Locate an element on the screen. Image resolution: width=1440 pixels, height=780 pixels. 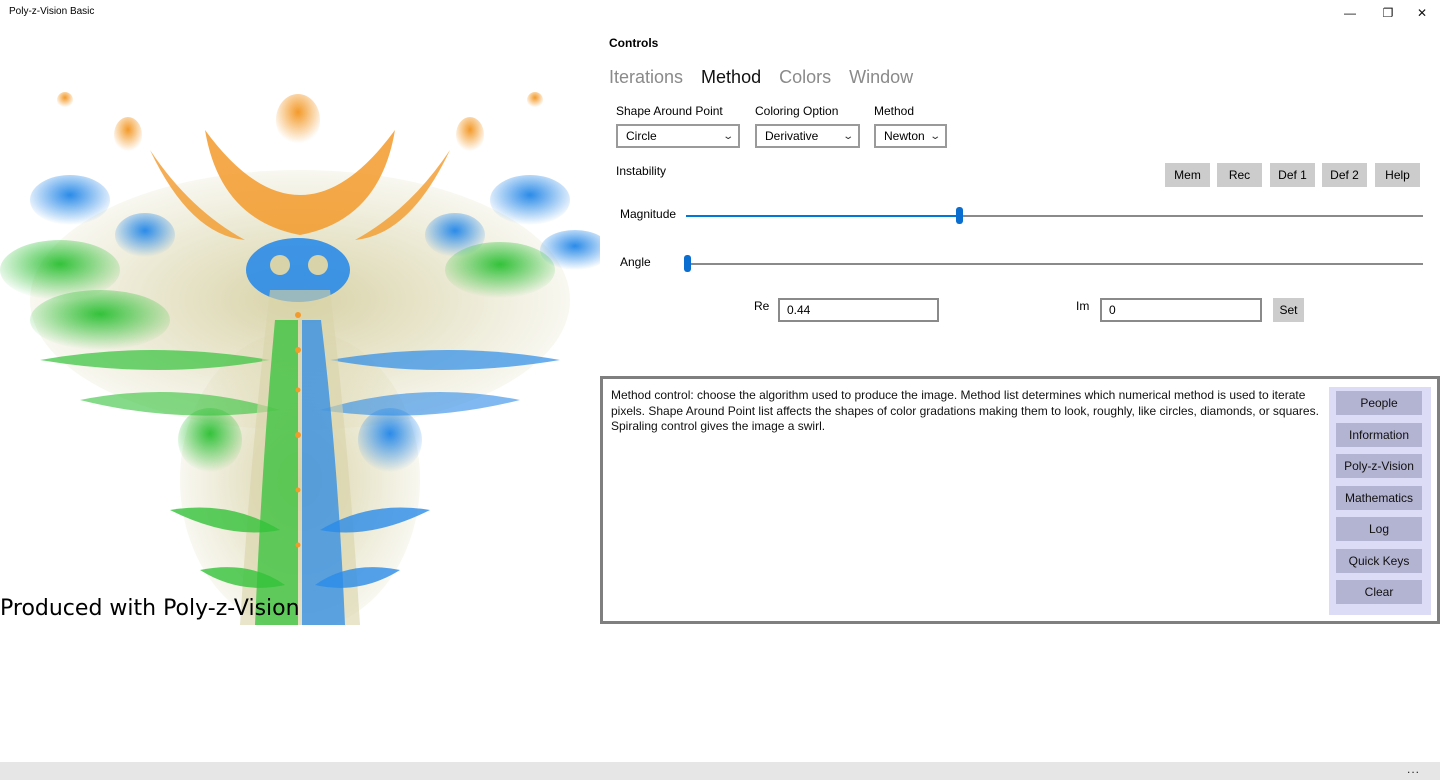
clear-button: Clear is located at coordinates (1379, 592).